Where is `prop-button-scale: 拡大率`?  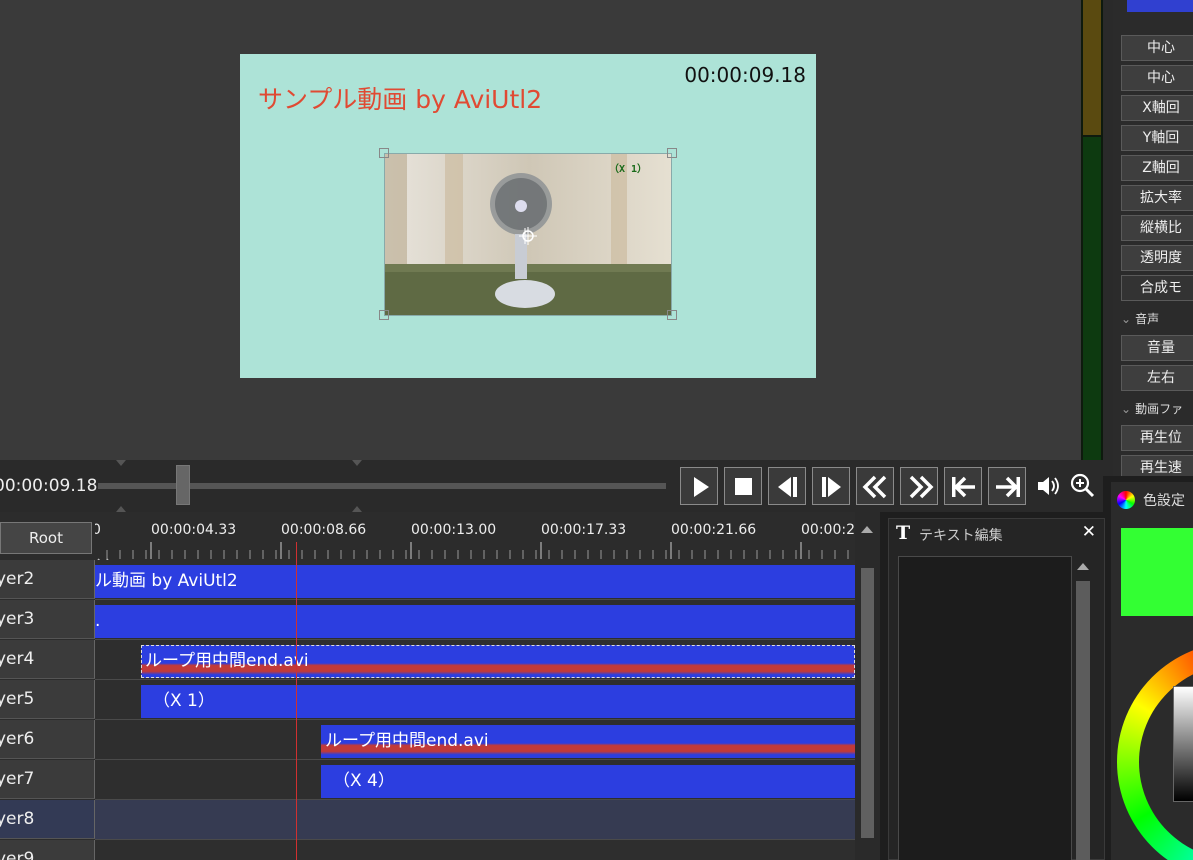 prop-button-scale: 拡大率 is located at coordinates (1157, 198).